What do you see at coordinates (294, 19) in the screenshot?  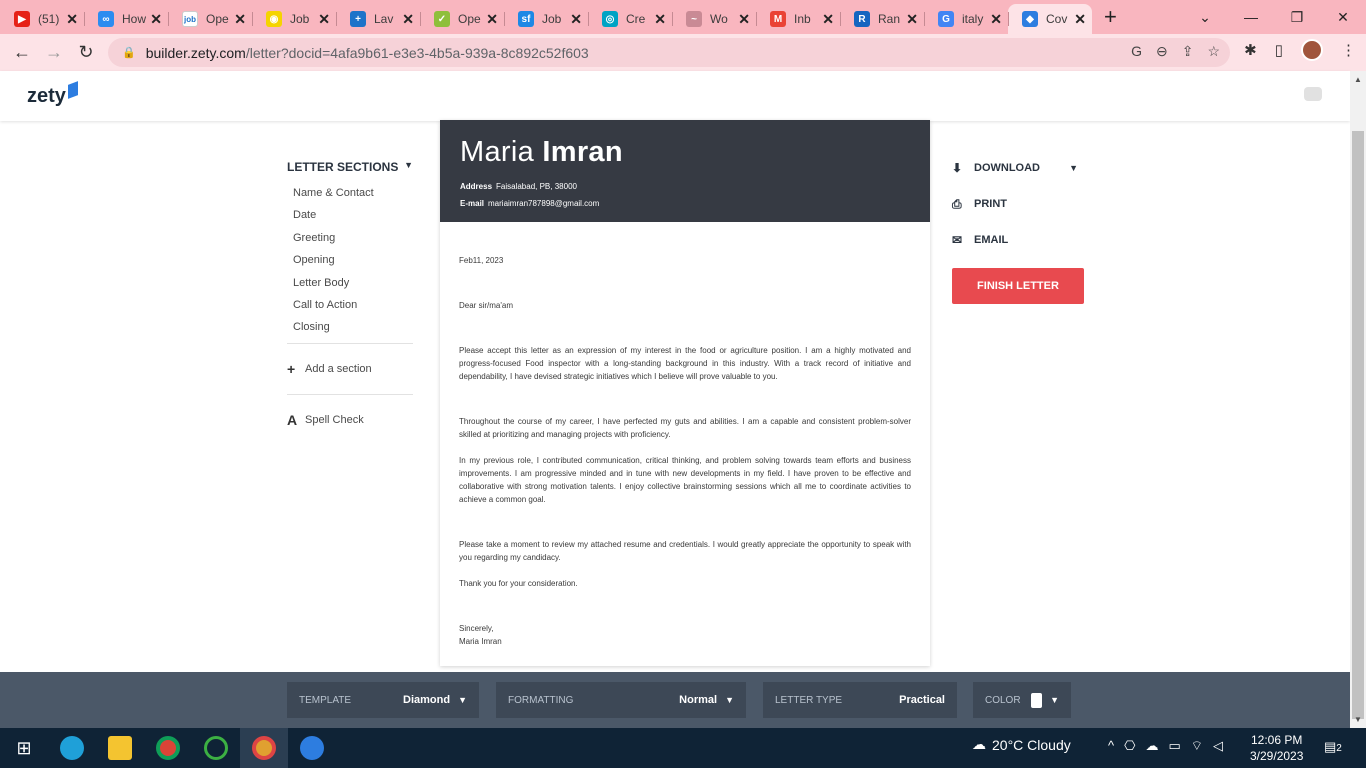 I see `browser-tab: ◉ Job ✕` at bounding box center [294, 19].